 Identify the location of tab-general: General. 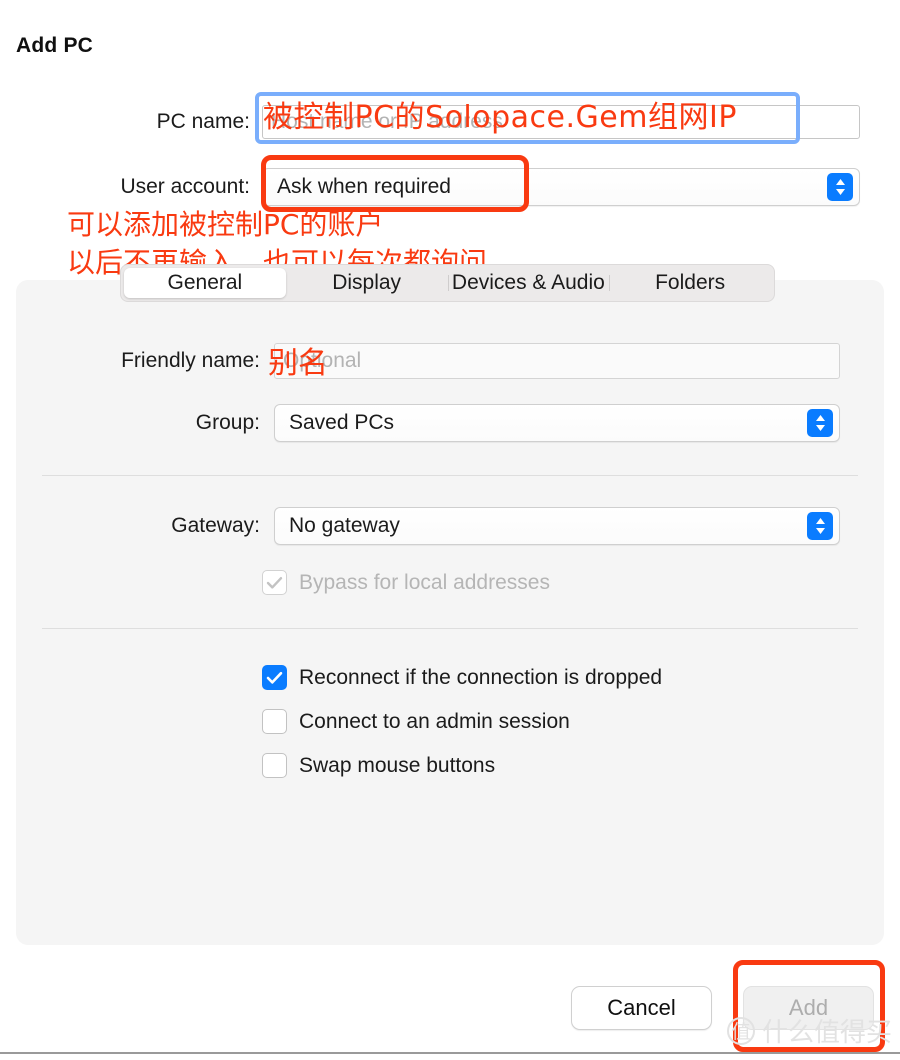
(205, 283).